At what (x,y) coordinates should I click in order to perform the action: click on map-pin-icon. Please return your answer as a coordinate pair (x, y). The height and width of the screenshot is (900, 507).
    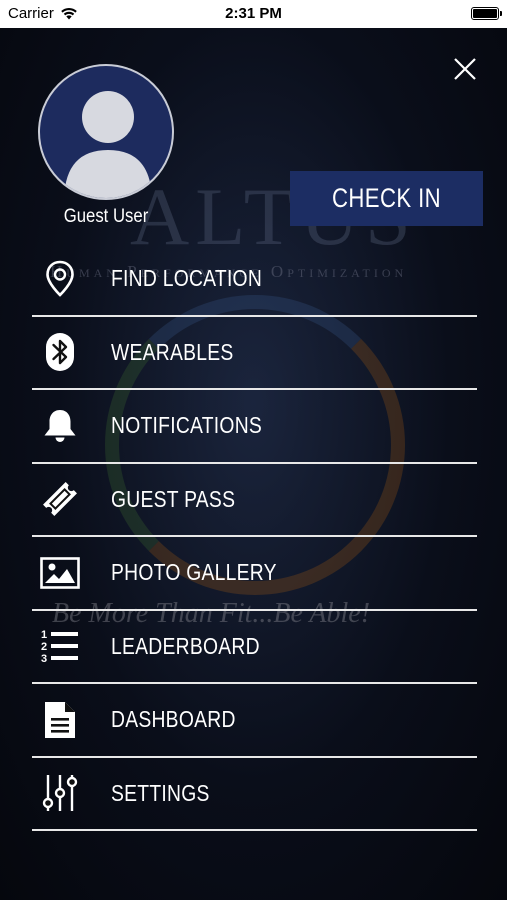
    Looking at the image, I should click on (60, 279).